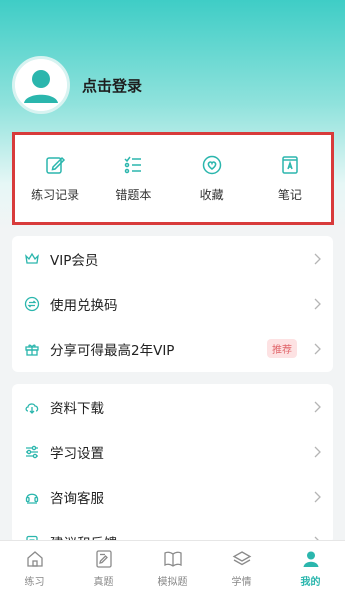 Image resolution: width=345 pixels, height=596 pixels. Describe the element at coordinates (32, 258) in the screenshot. I see `crown-icon` at that location.